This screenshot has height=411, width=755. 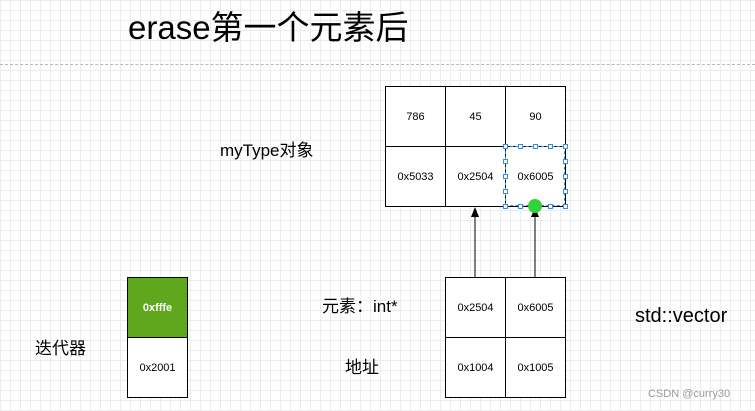 What do you see at coordinates (535, 307) in the screenshot?
I see `vector-element-cell: 0x6005` at bounding box center [535, 307].